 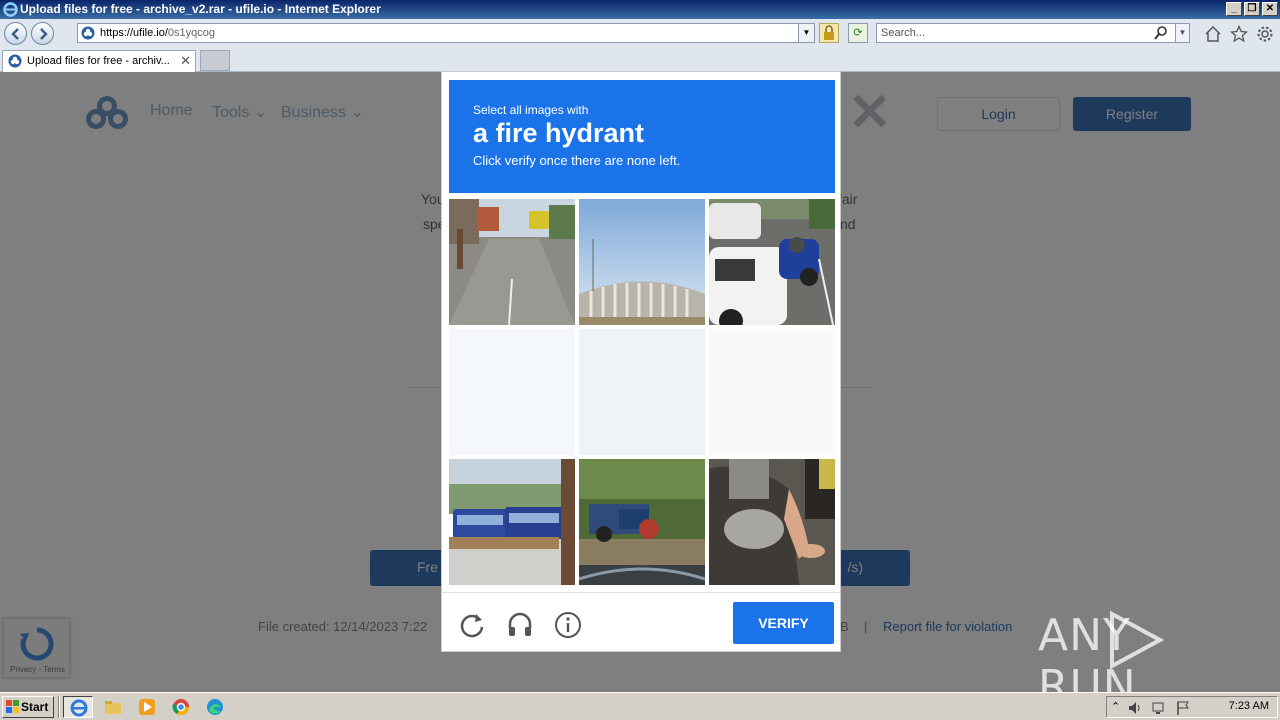 What do you see at coordinates (531, 110) in the screenshot?
I see `challenge-subtitle: Select all images with` at bounding box center [531, 110].